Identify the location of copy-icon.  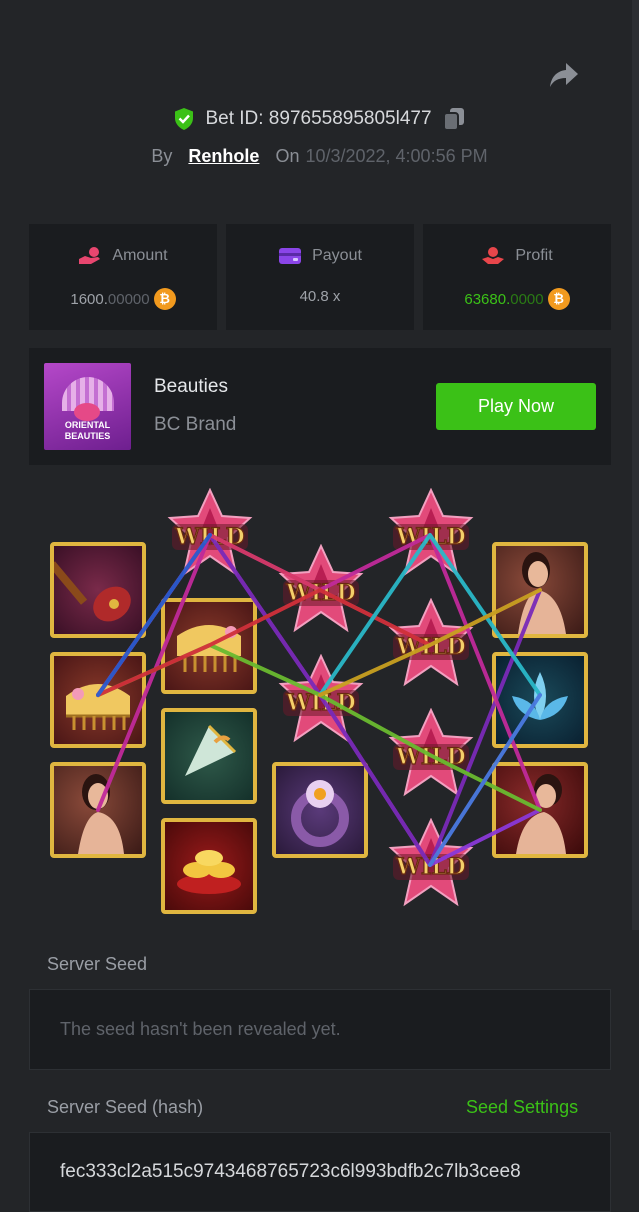
(454, 119).